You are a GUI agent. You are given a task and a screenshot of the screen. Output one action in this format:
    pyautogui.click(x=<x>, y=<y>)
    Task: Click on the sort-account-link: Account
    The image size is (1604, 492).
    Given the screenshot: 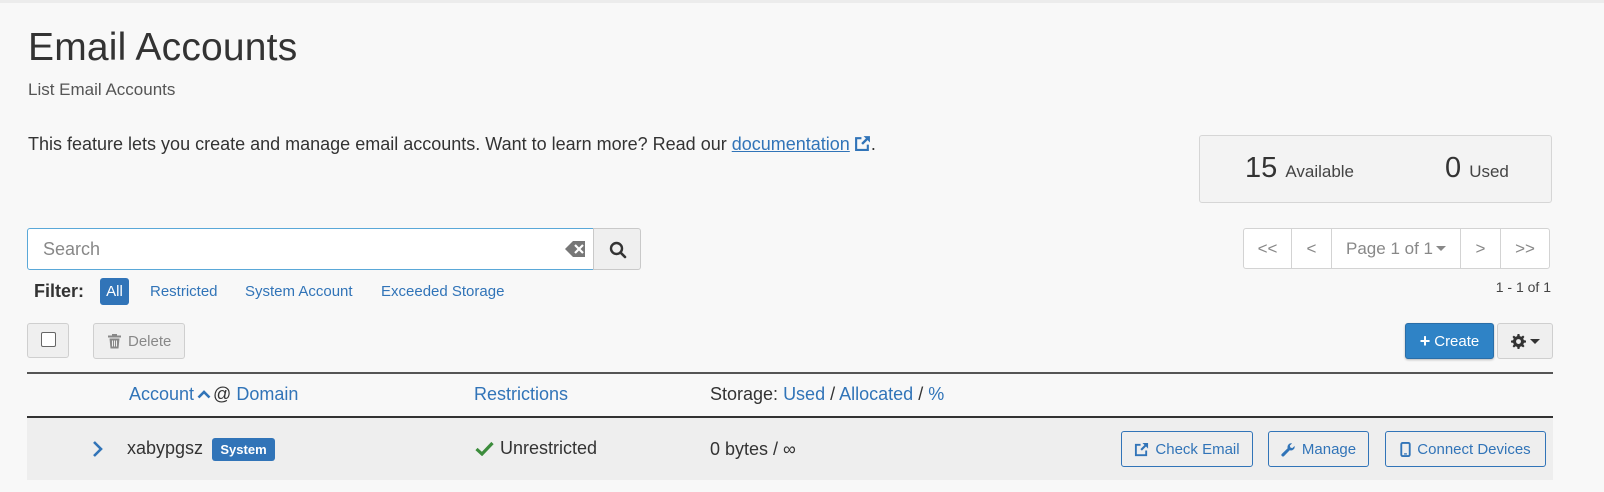 What is the action you would take?
    pyautogui.click(x=161, y=394)
    